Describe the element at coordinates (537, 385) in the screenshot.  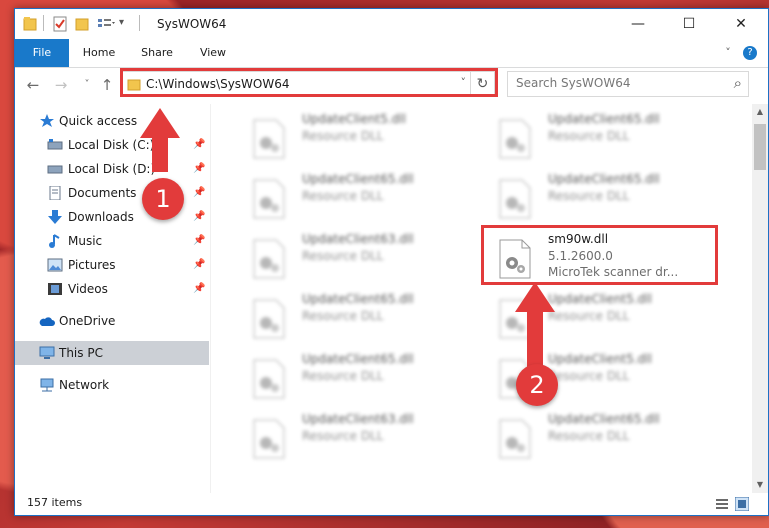
I see `step-2-badge: 2` at that location.